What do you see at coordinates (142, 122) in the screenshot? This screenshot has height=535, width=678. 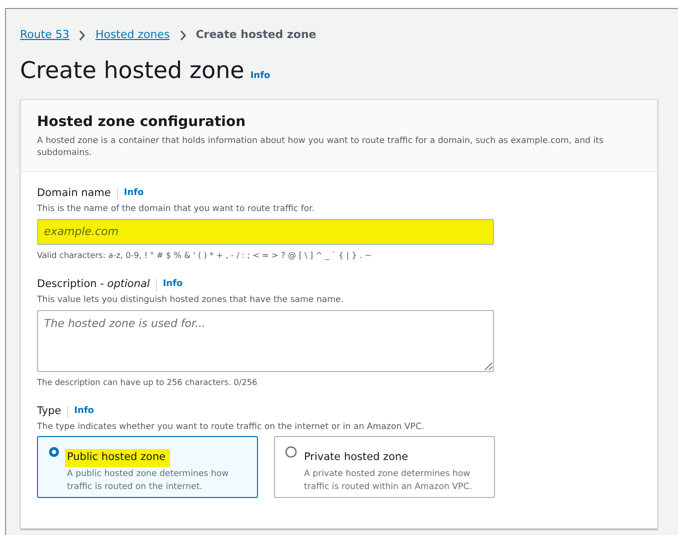 I see `panel-title: Hosted zone configuration` at bounding box center [142, 122].